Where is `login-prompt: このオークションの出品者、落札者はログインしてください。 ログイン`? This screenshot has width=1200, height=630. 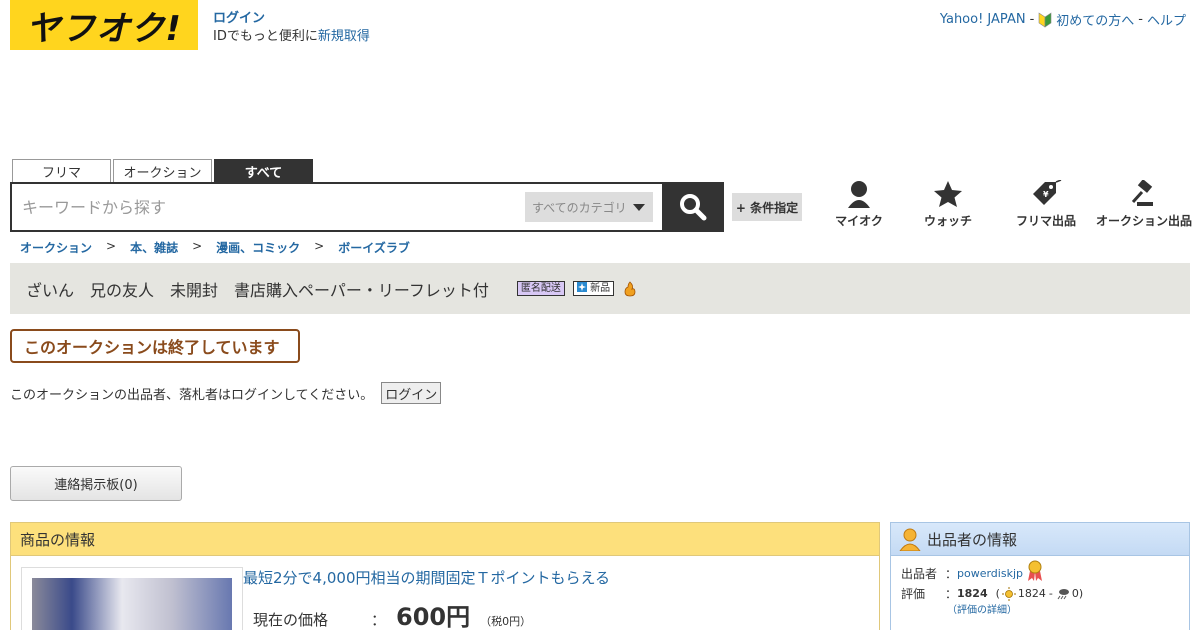
login-prompt: このオークションの出品者、落札者はログインしてください。 ログイン is located at coordinates (226, 393).